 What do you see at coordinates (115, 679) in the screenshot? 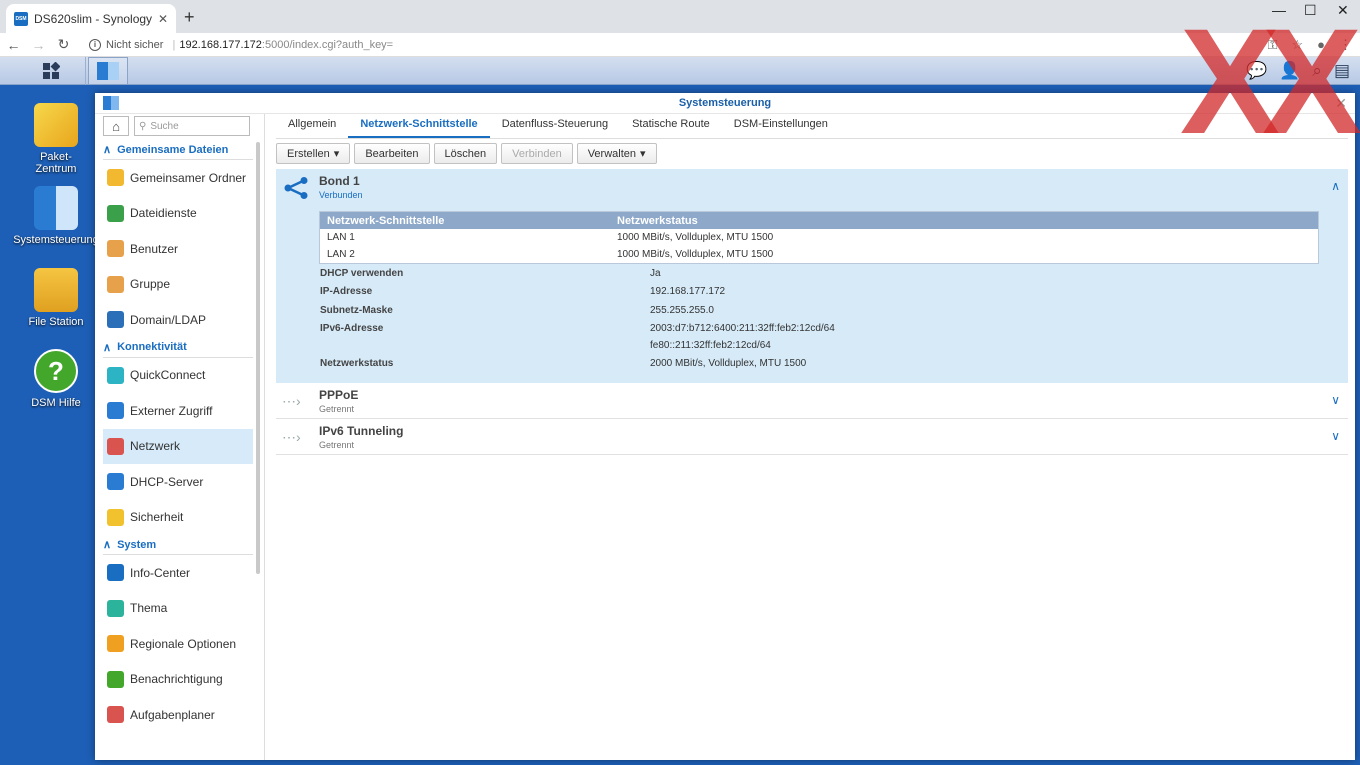
I see `chat-icon` at bounding box center [115, 679].